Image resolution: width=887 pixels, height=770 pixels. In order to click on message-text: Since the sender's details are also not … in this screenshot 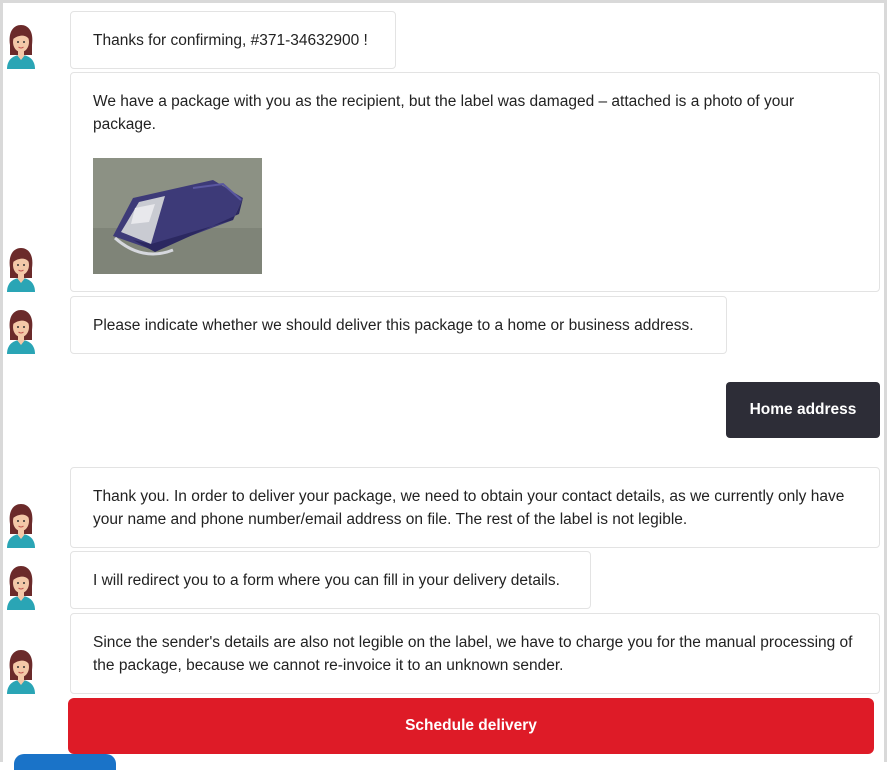, I will do `click(473, 654)`.